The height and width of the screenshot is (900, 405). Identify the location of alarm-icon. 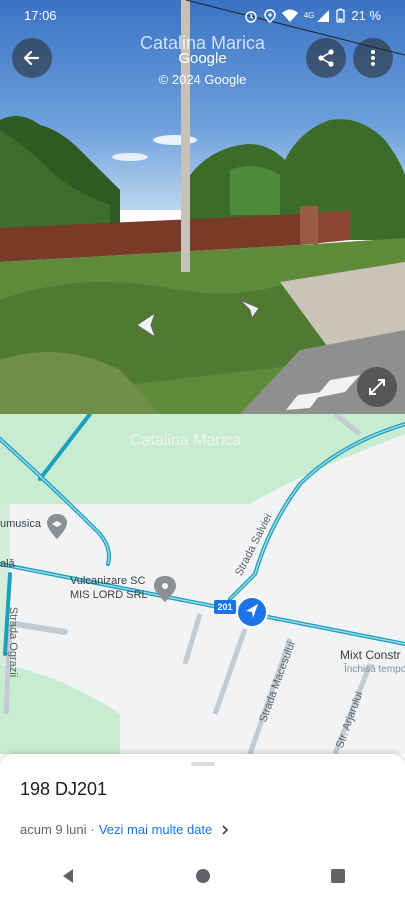
(250, 16).